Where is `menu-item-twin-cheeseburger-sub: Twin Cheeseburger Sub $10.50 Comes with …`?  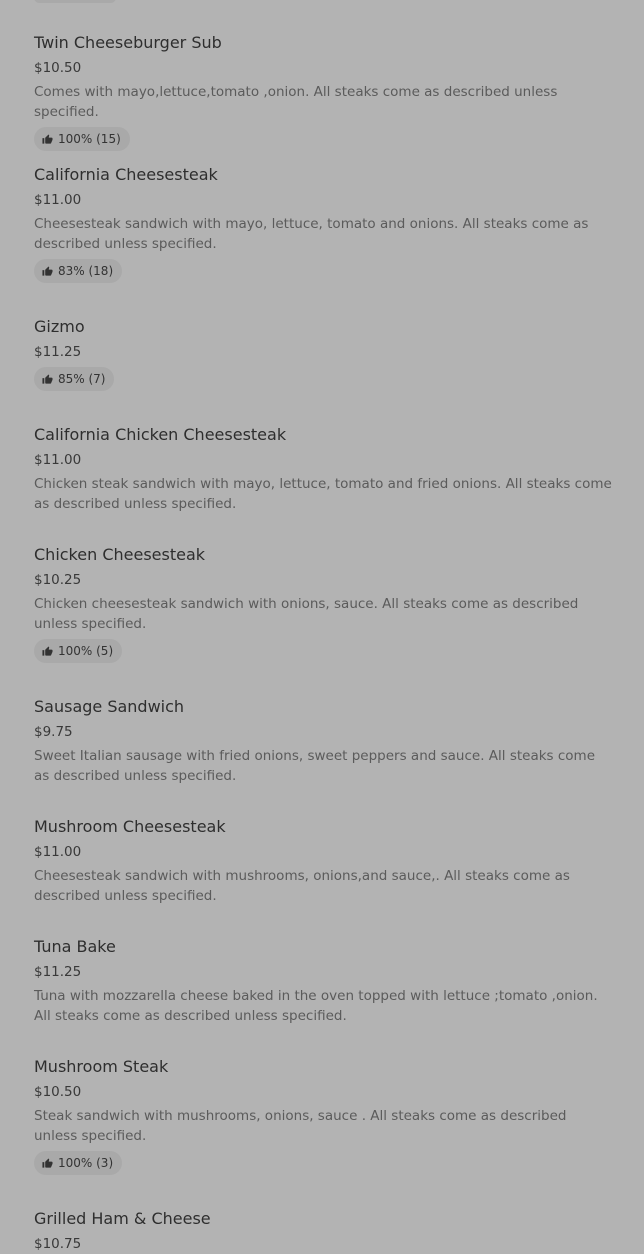 menu-item-twin-cheeseburger-sub: Twin Cheeseburger Sub $10.50 Comes with … is located at coordinates (324, 92).